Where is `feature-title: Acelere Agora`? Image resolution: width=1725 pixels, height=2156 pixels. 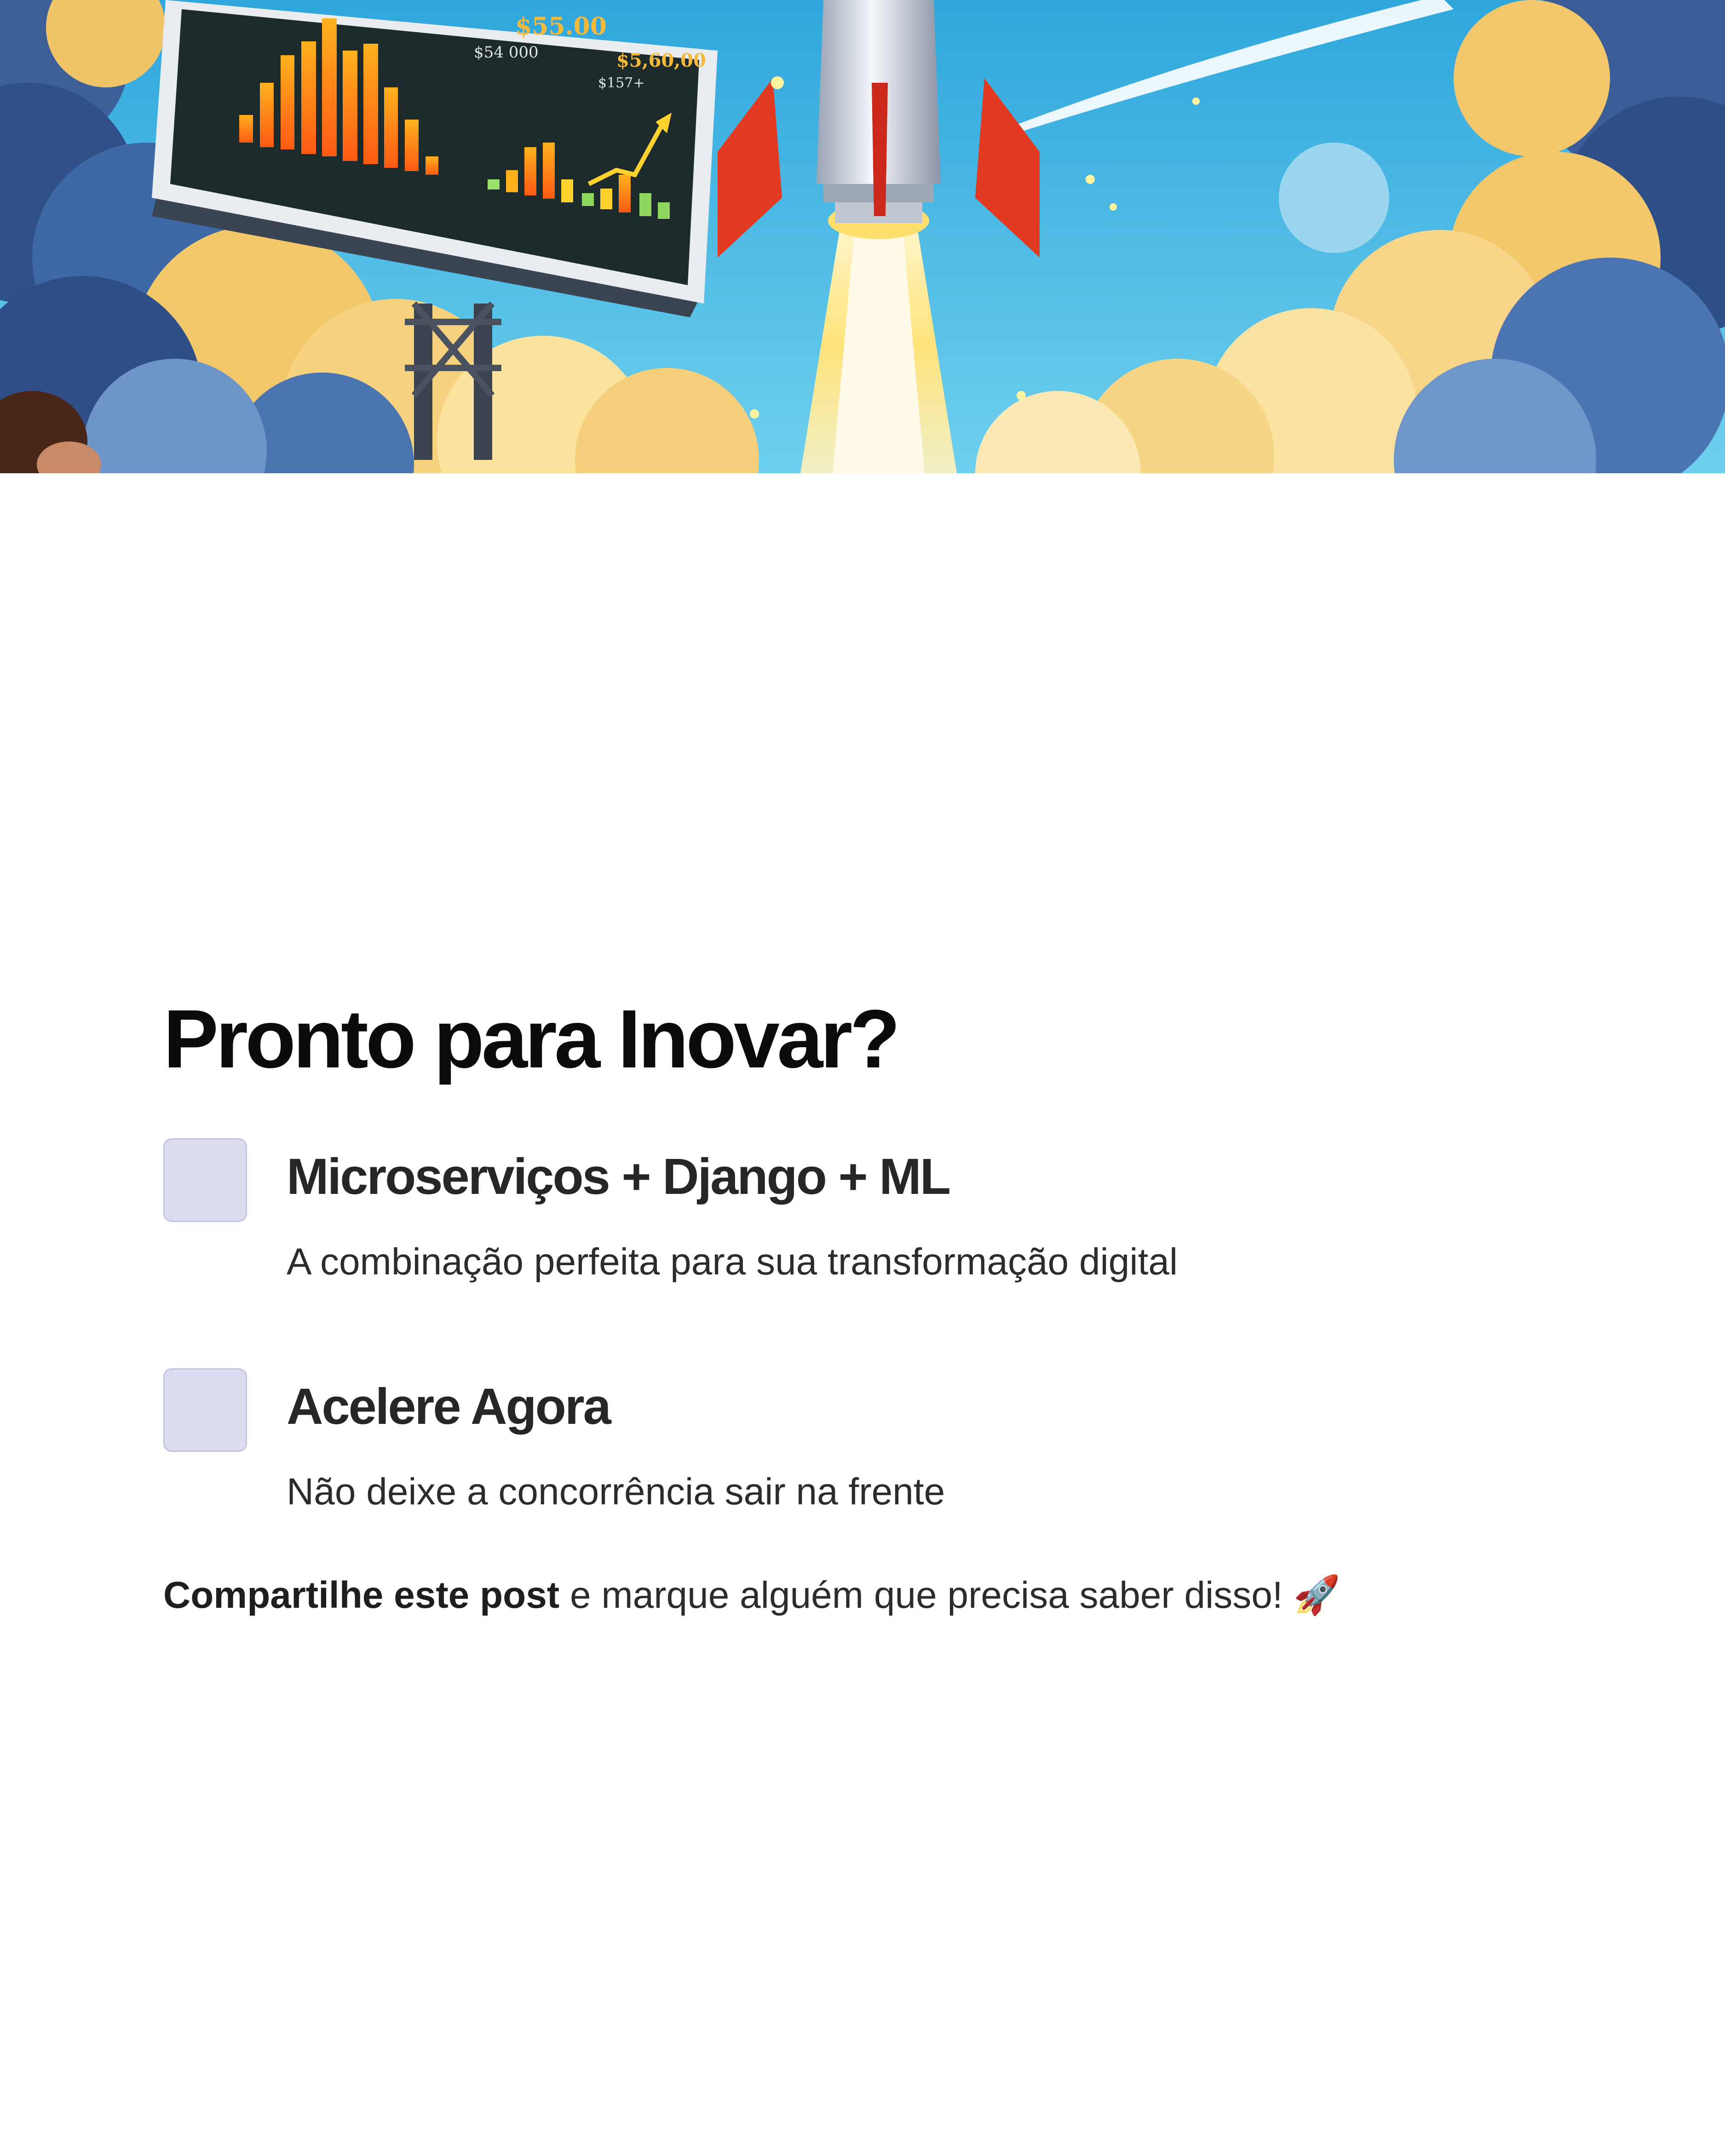 feature-title: Acelere Agora is located at coordinates (449, 1407).